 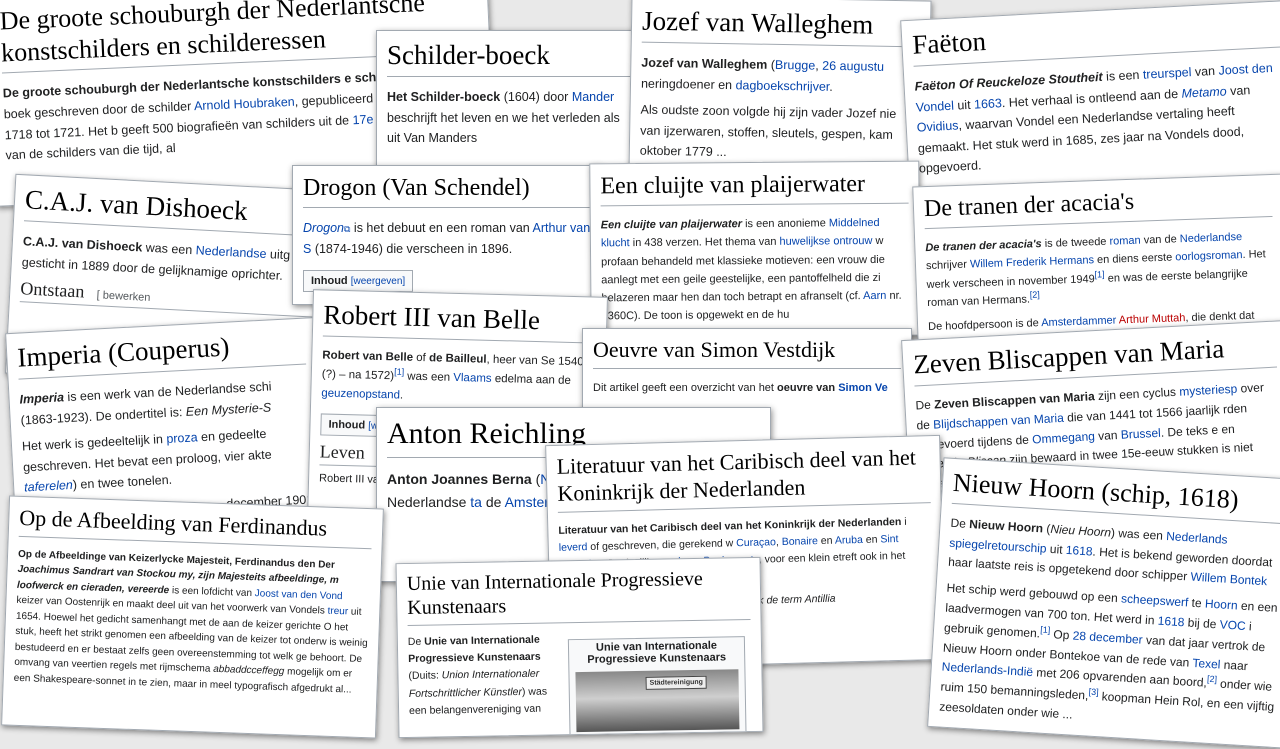 I want to click on article-link: Bonaire, so click(x=800, y=541).